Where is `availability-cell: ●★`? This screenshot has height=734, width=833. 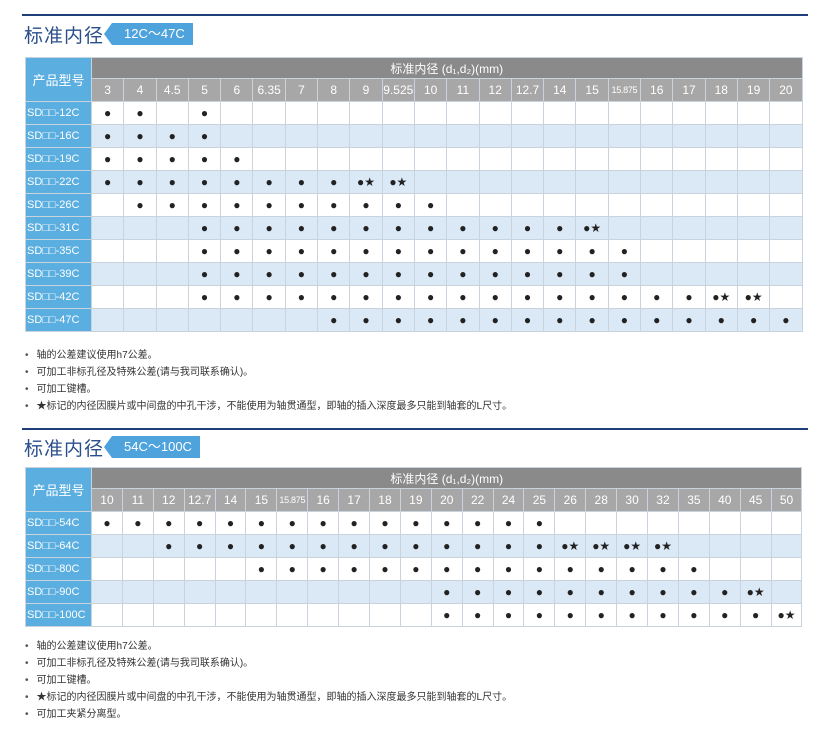 availability-cell: ●★ is located at coordinates (601, 546).